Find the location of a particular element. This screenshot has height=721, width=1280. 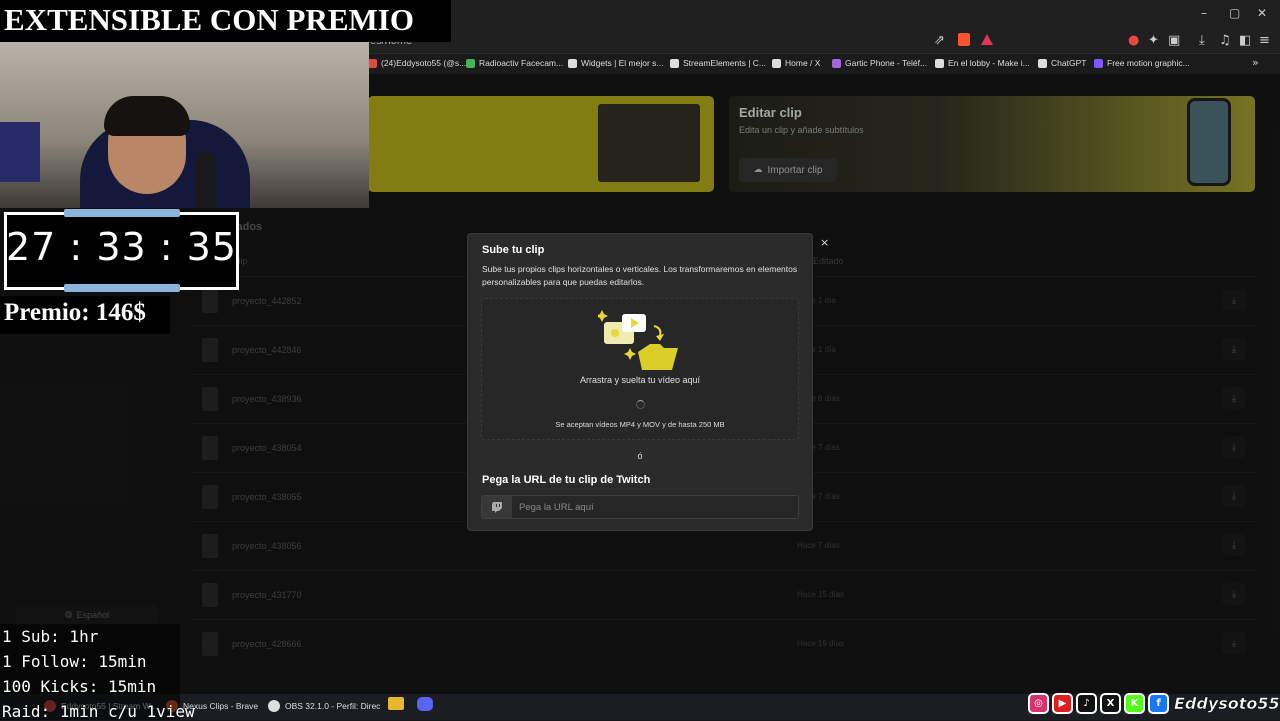

webcam-feed is located at coordinates (184, 125).